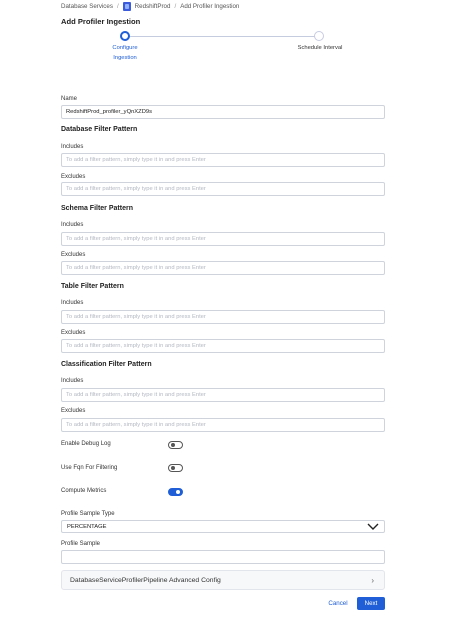 The height and width of the screenshot is (630, 474). Describe the element at coordinates (106, 364) in the screenshot. I see `classification-filter-title: Classification Filter Pattern` at that location.